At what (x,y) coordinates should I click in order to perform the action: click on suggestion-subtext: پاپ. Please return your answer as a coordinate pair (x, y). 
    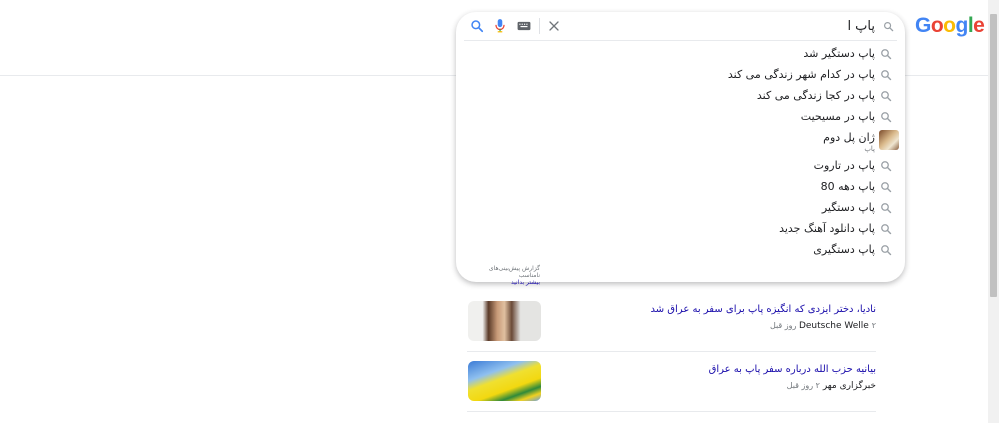
    Looking at the image, I should click on (869, 149).